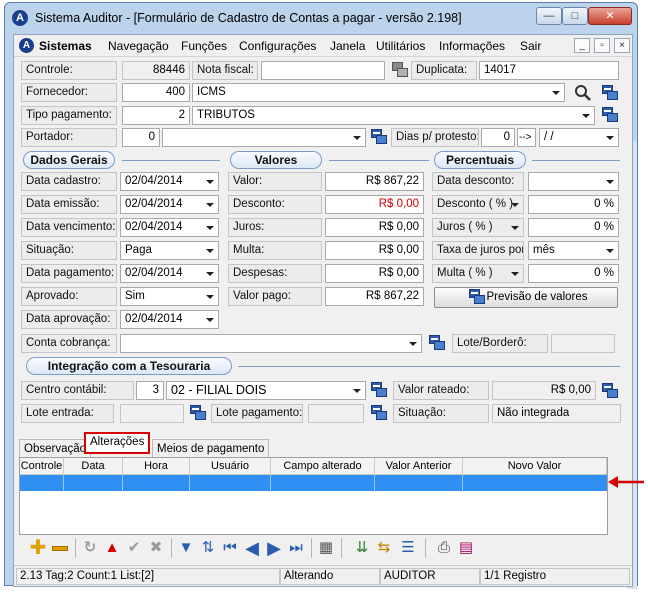 This screenshot has height=598, width=648. I want to click on aprovado-select: Sim, so click(169, 296).